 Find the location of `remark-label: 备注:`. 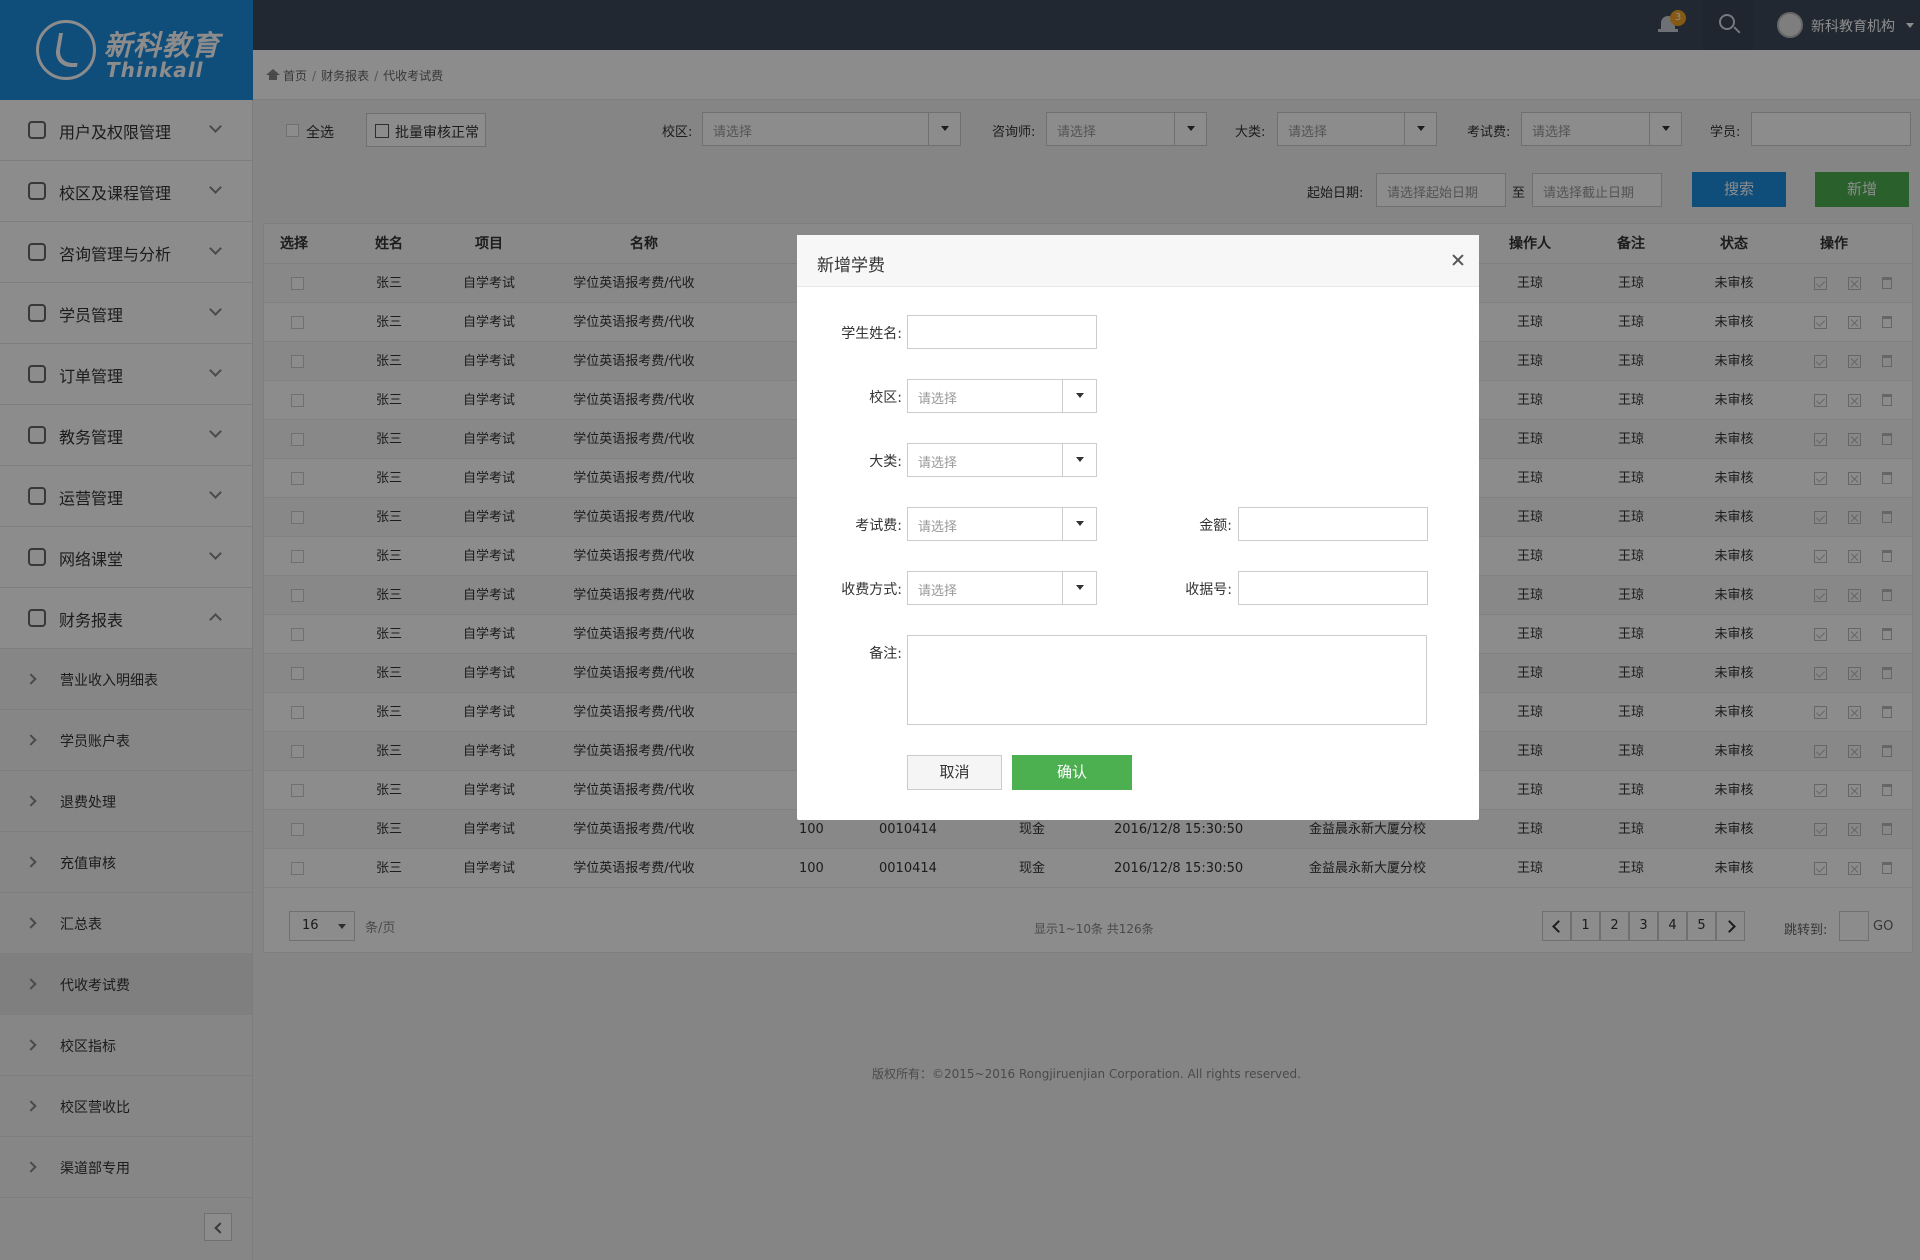

remark-label: 备注: is located at coordinates (885, 654).